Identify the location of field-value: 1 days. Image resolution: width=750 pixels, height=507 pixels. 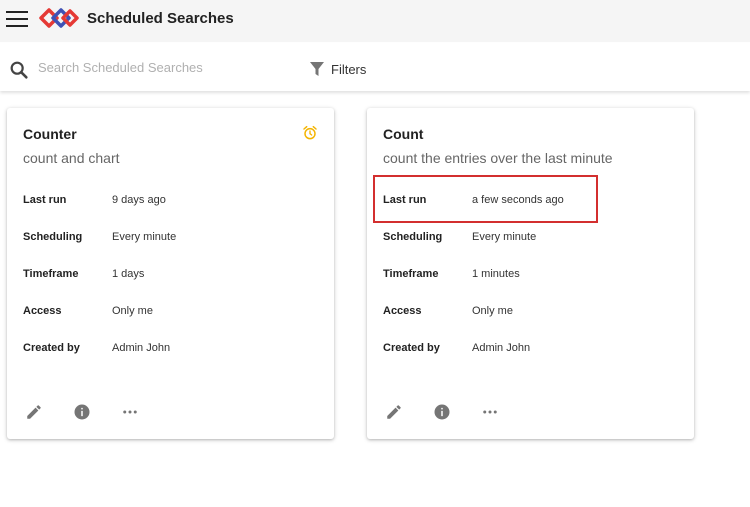
(128, 274).